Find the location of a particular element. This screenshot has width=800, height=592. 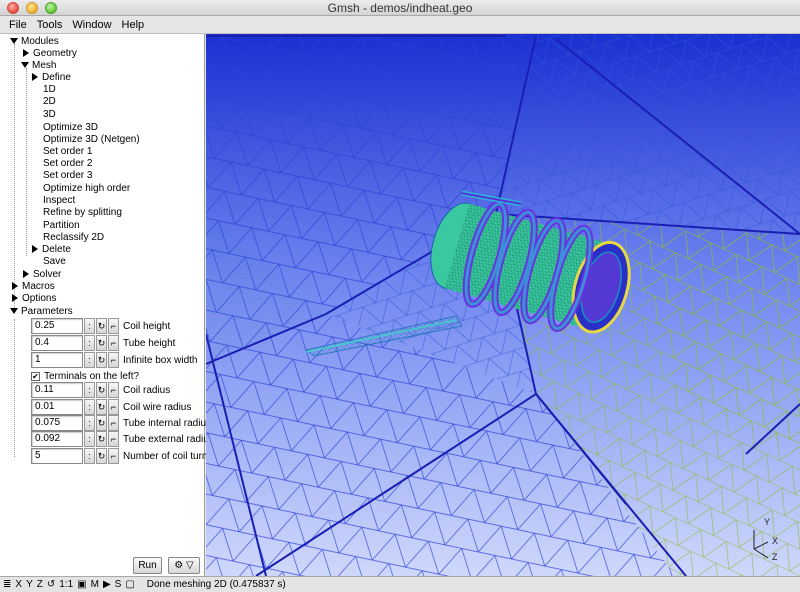

tree-item-1d: 1D is located at coordinates (49, 90).